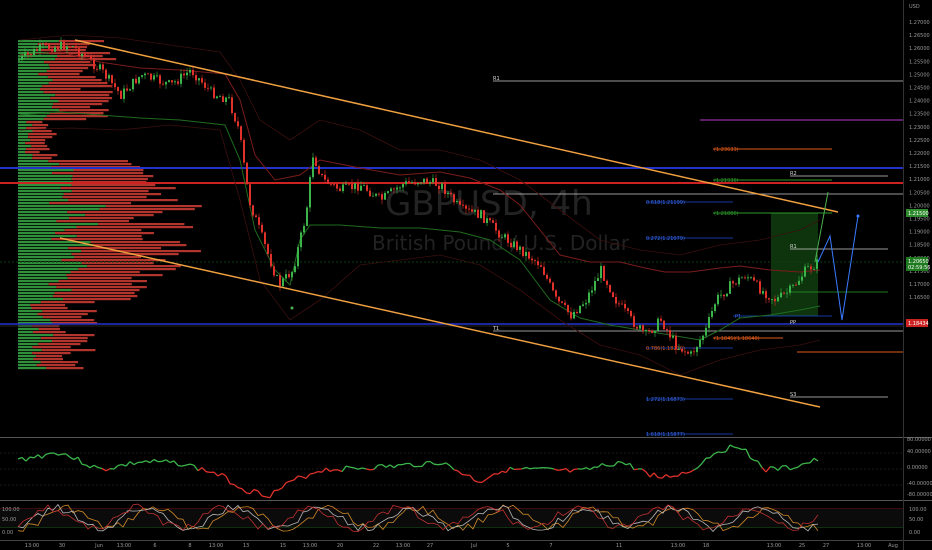 The height and width of the screenshot is (550, 932). I want to click on price-tick: 1.17000, so click(919, 285).